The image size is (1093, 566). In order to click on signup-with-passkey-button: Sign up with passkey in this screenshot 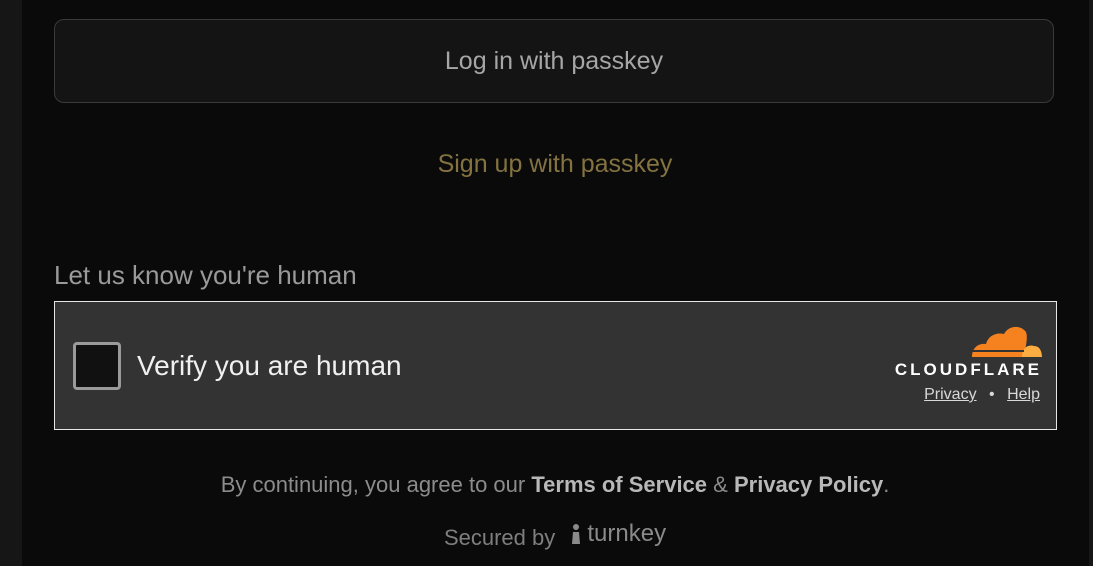, I will do `click(555, 164)`.